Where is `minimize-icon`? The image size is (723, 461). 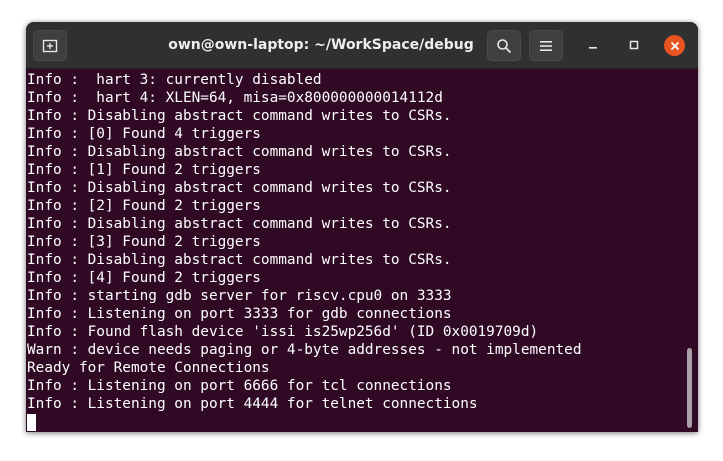
minimize-icon is located at coordinates (593, 45).